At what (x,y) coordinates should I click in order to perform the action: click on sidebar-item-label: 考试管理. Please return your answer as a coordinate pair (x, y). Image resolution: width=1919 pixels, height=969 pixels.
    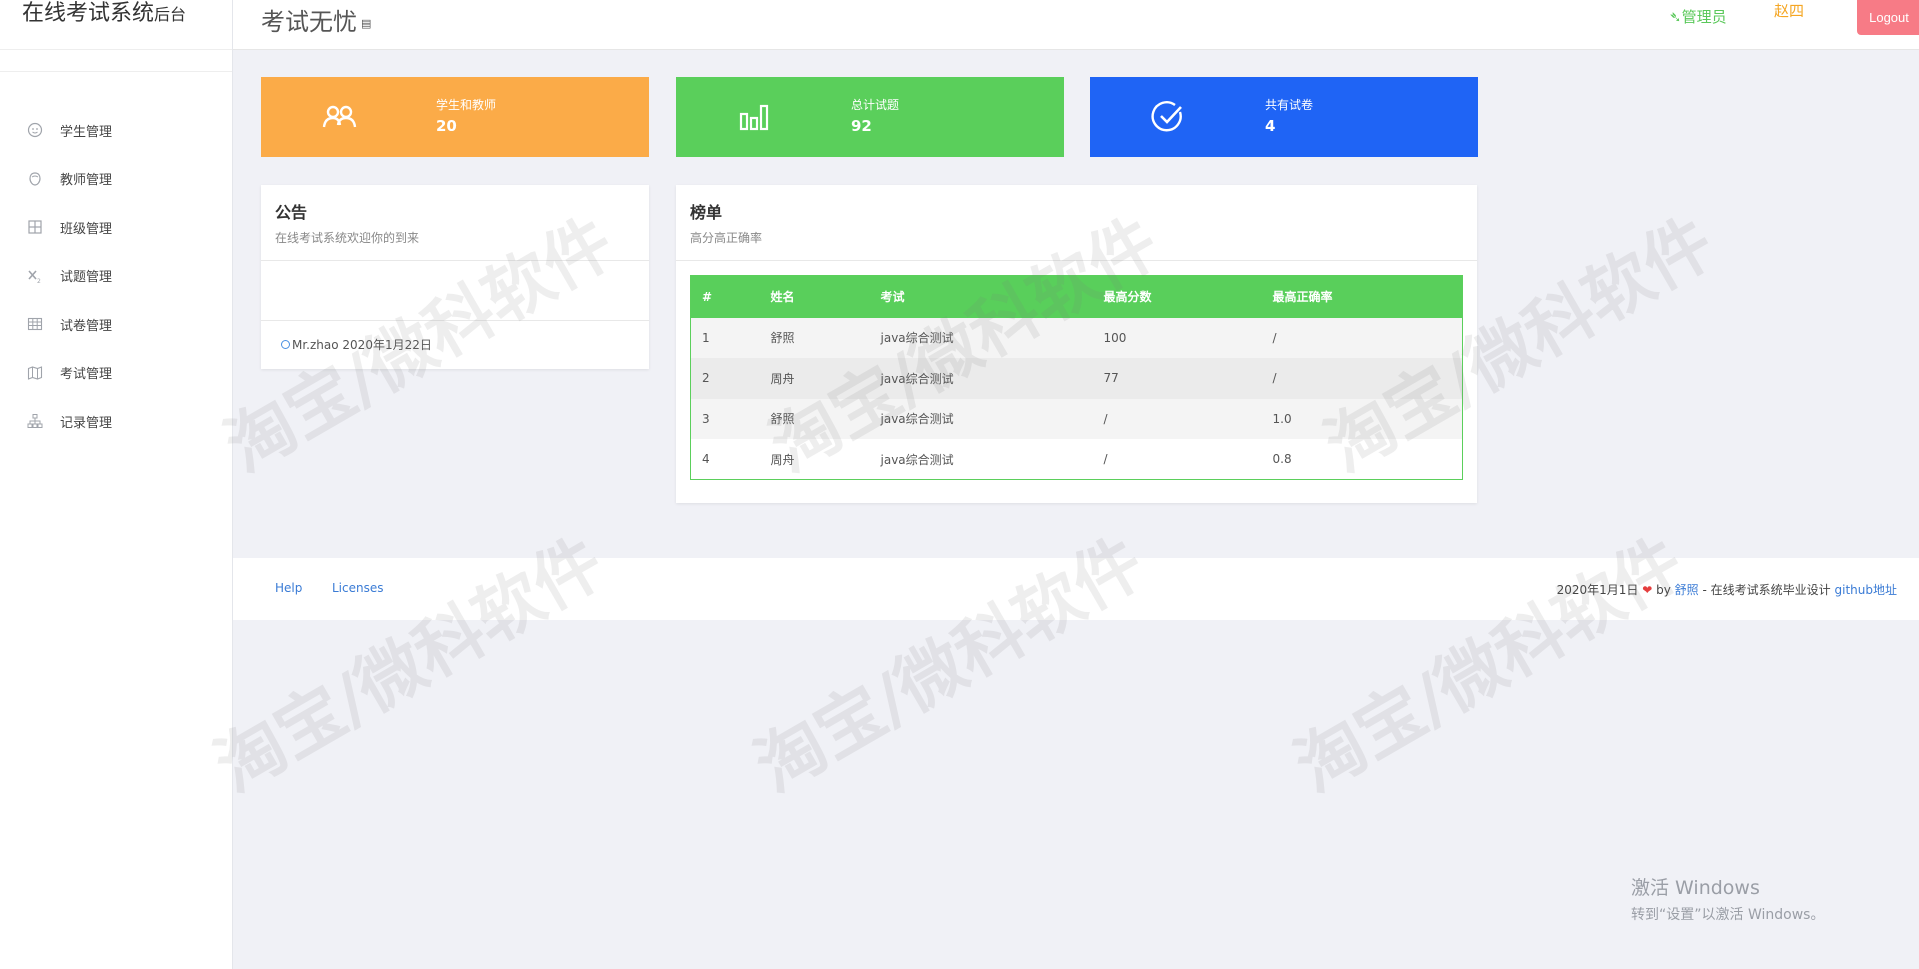
    Looking at the image, I should click on (86, 375).